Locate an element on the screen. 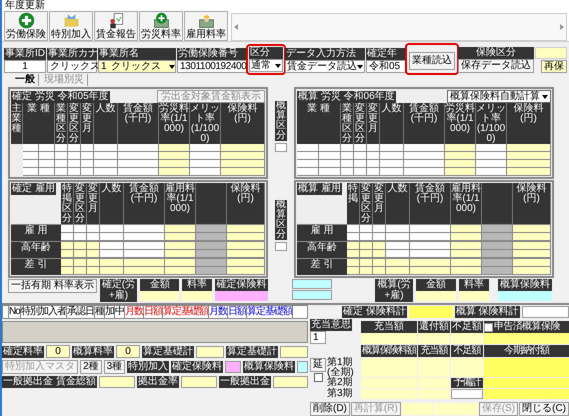 The image size is (569, 416). contribution-field is located at coordinates (290, 382).